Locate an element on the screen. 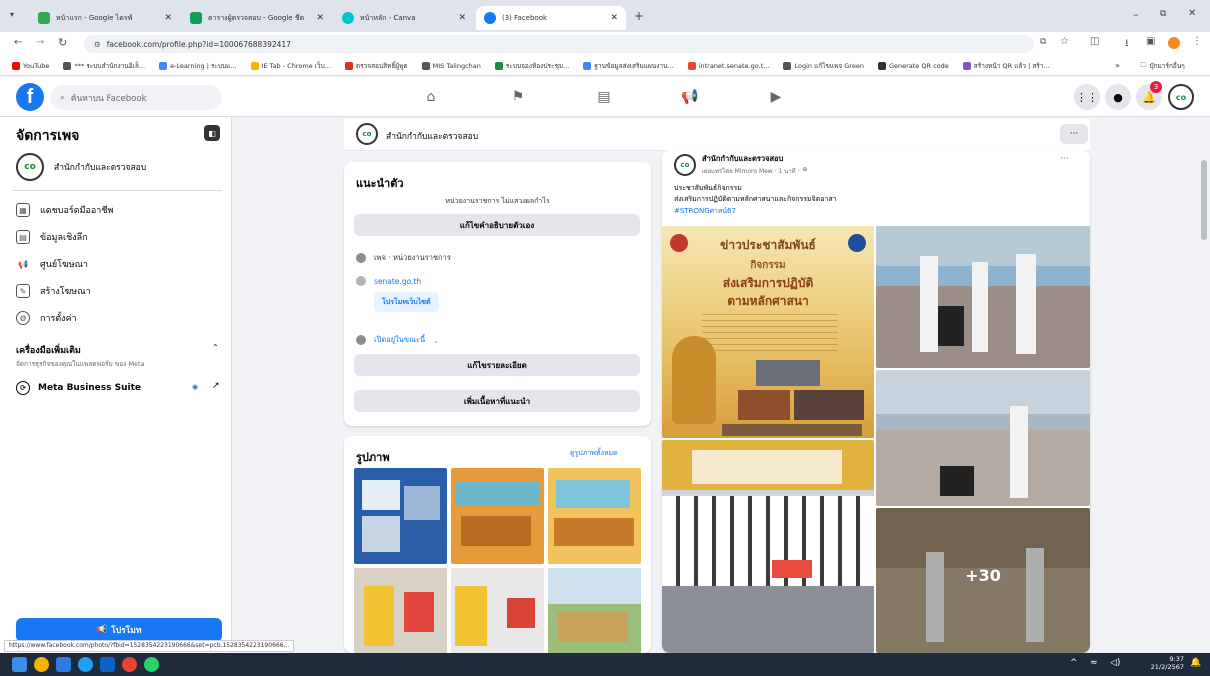 The image size is (1210, 676). browser-tab-1: หน้าแรก - Google ไดรฟ์ ✕ is located at coordinates (105, 18).